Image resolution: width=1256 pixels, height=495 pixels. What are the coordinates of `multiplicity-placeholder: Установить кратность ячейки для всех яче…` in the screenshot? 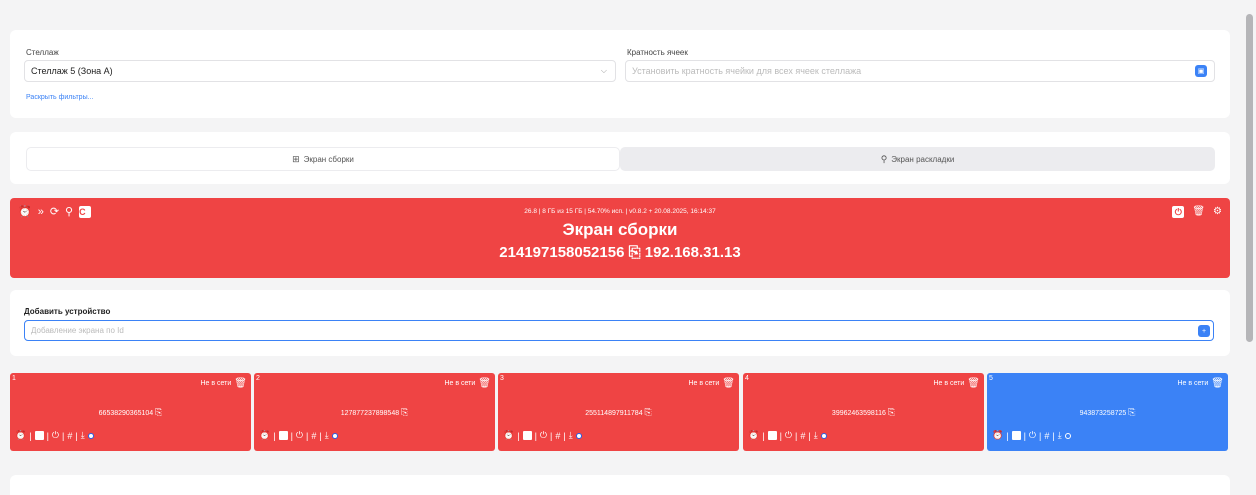 It's located at (747, 71).